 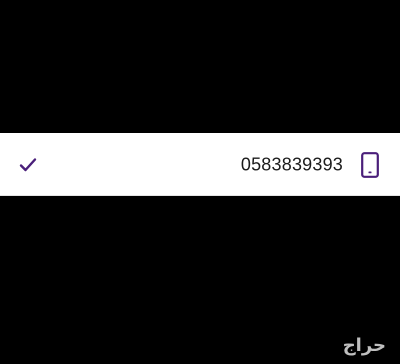 What do you see at coordinates (364, 345) in the screenshot?
I see `haraj-watermark: حراج` at bounding box center [364, 345].